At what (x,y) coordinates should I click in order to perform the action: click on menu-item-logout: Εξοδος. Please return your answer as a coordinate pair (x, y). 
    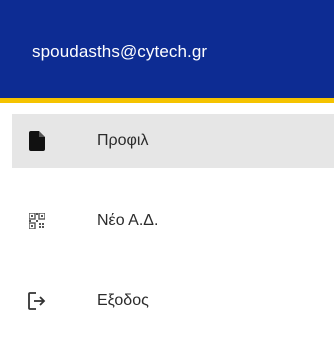
    Looking at the image, I should click on (173, 301).